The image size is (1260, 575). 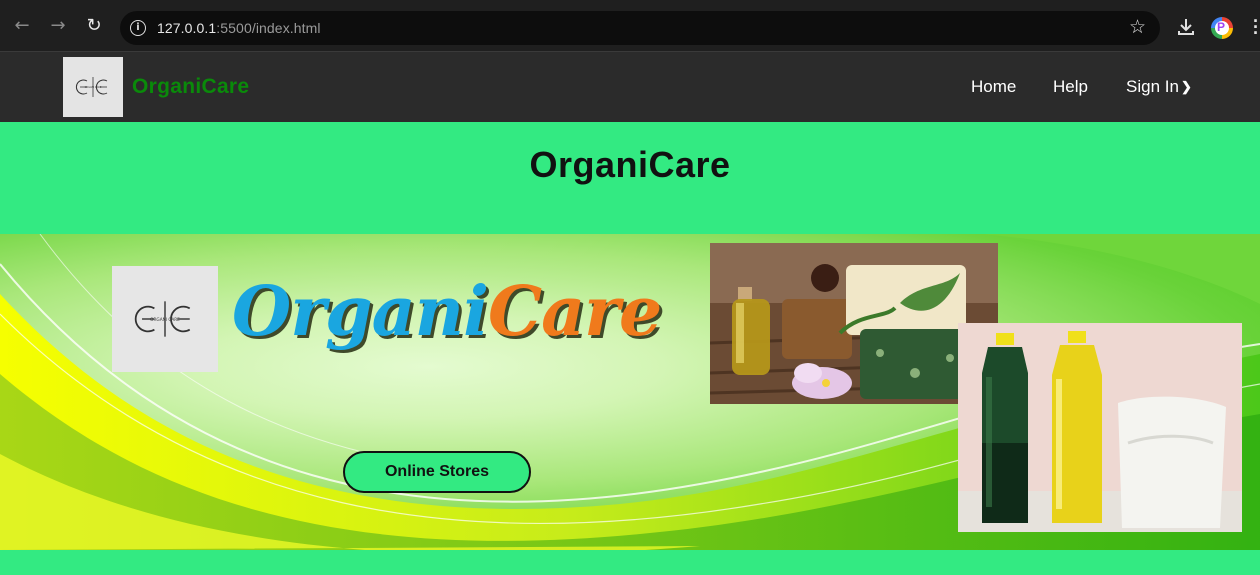 I want to click on profile-letter: P, so click(x=1221, y=27).